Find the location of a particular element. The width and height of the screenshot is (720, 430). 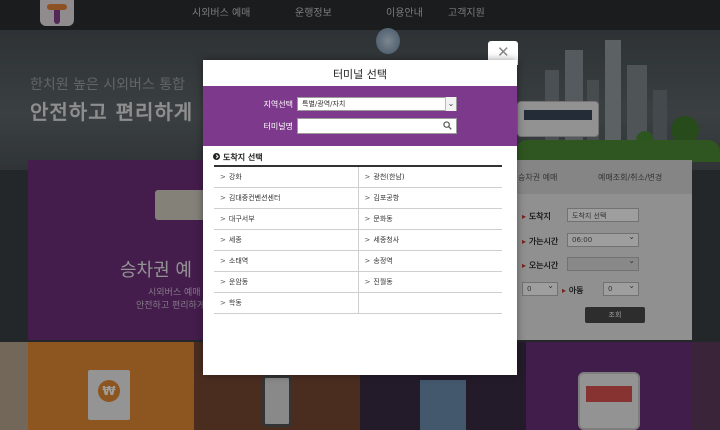

destination-item: > 진월동 is located at coordinates (430, 282).